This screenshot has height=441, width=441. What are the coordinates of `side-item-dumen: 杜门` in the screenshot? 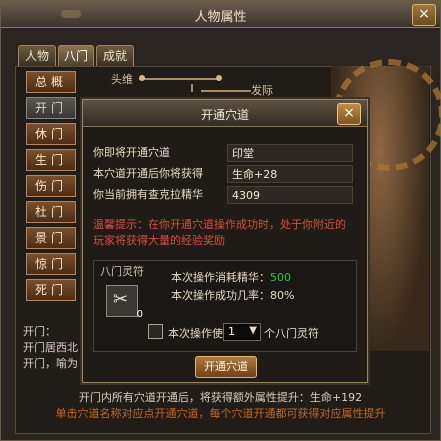 It's located at (51, 212).